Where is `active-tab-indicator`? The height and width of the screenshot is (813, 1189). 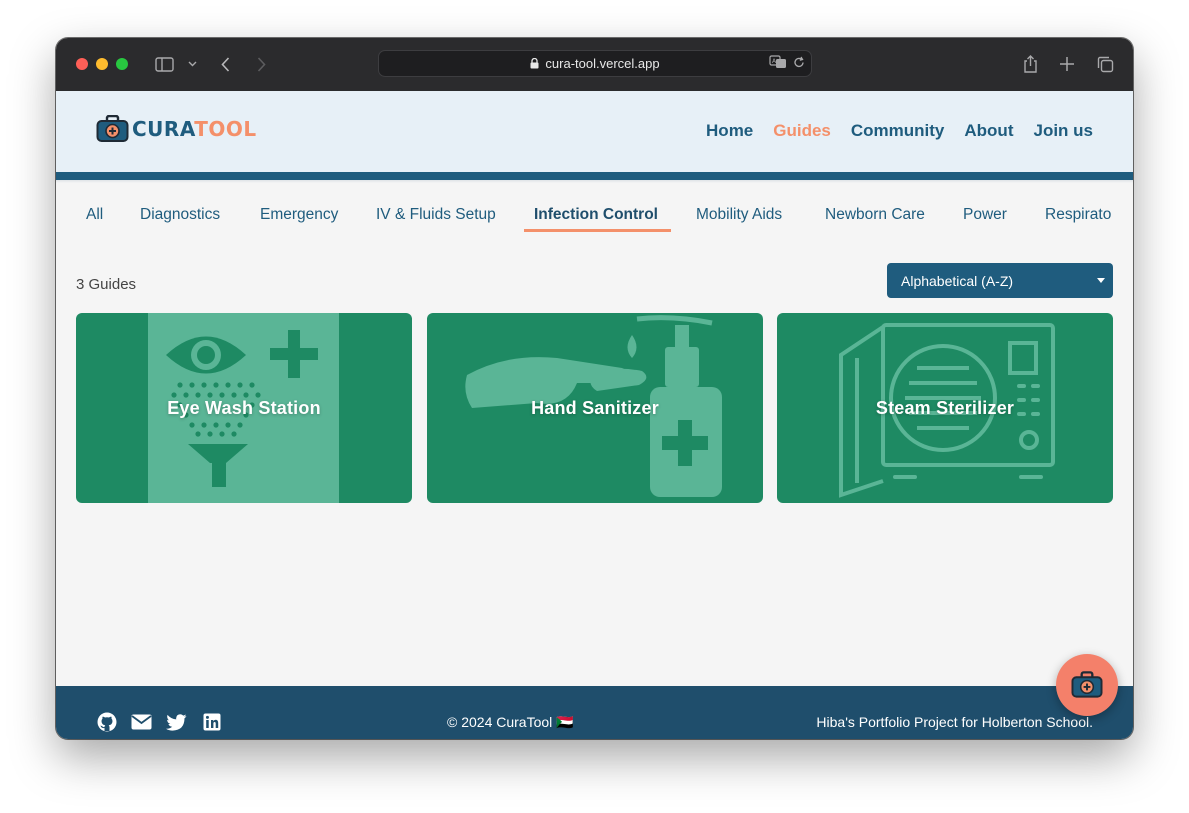 active-tab-indicator is located at coordinates (597, 230).